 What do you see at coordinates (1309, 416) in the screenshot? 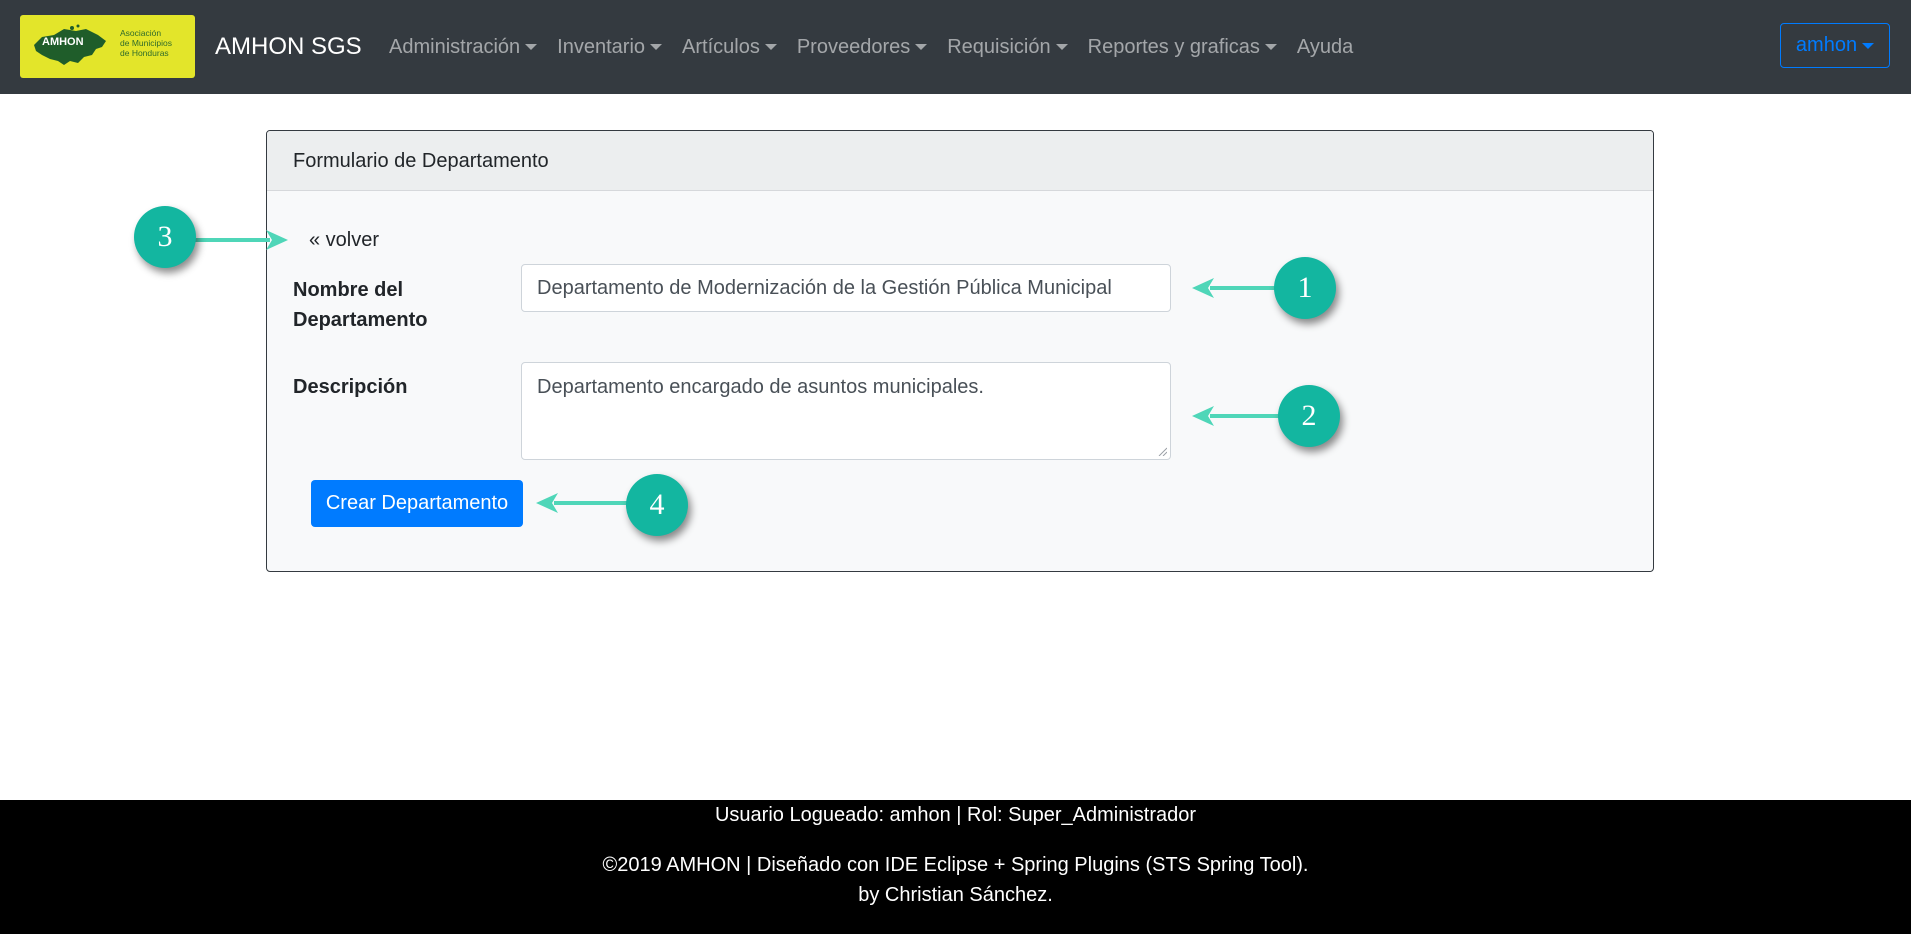
I see `annotation-marker-2: 2` at bounding box center [1309, 416].